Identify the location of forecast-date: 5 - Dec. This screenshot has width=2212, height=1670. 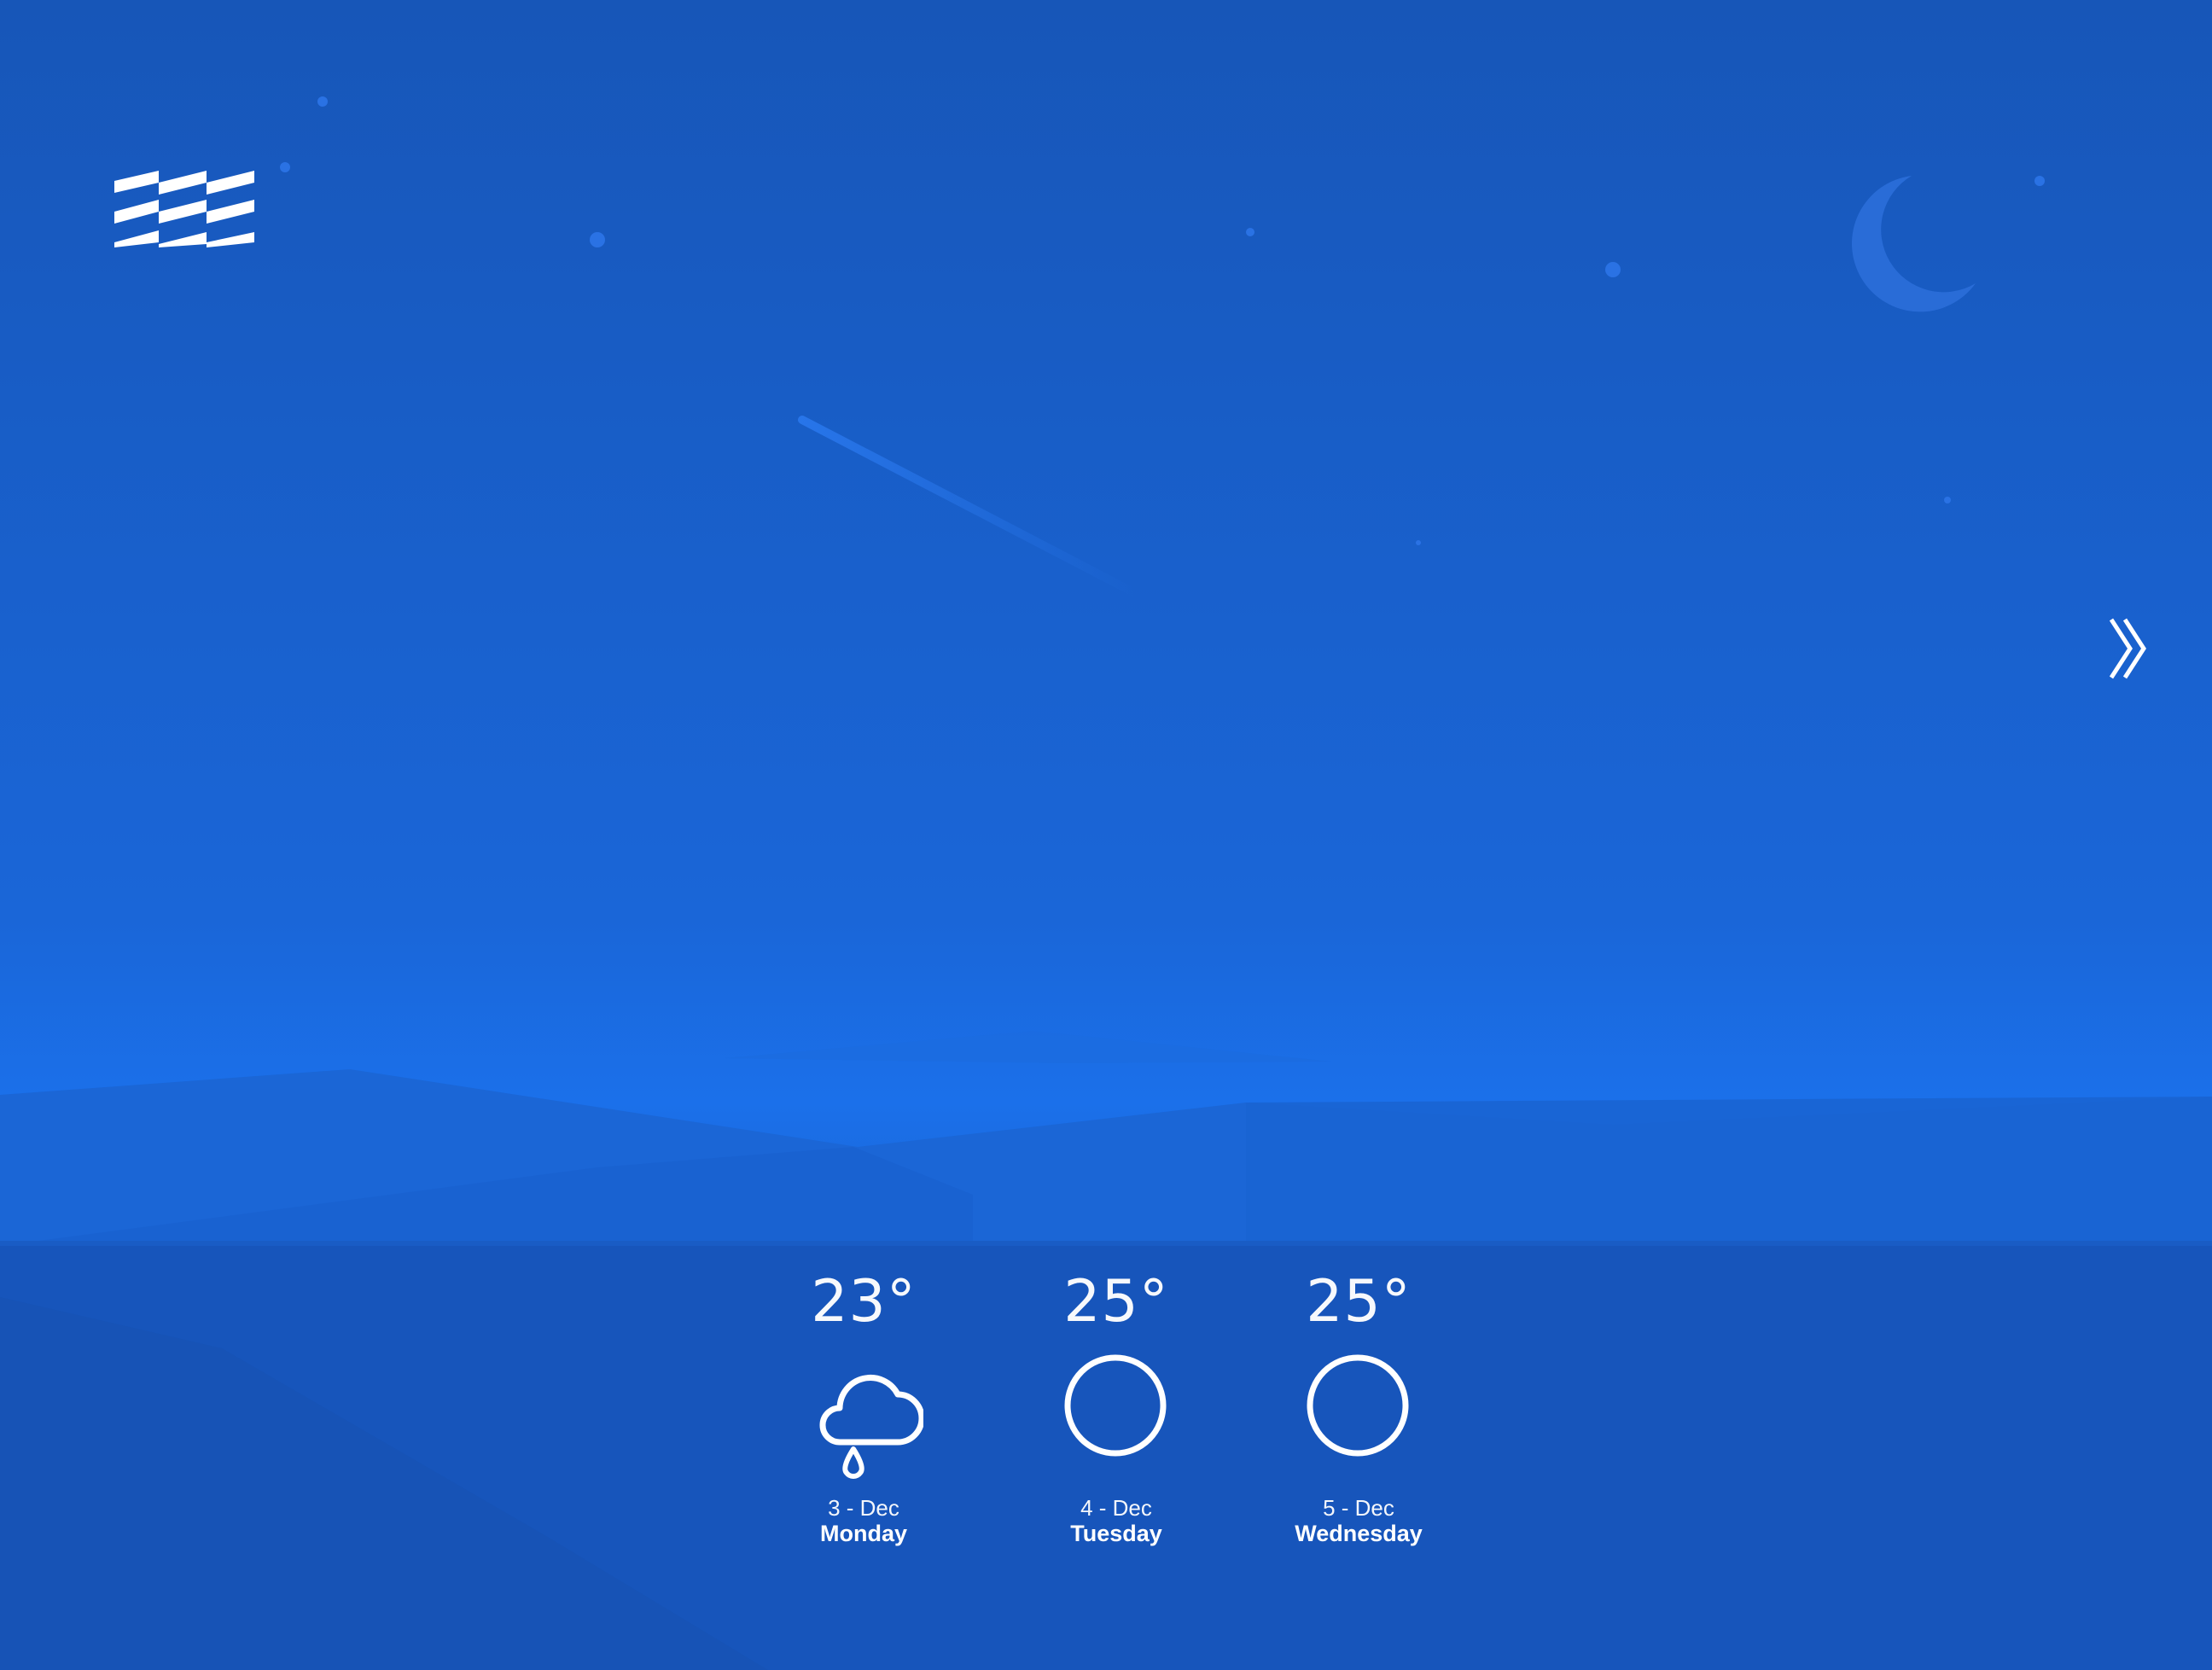
(1358, 1508).